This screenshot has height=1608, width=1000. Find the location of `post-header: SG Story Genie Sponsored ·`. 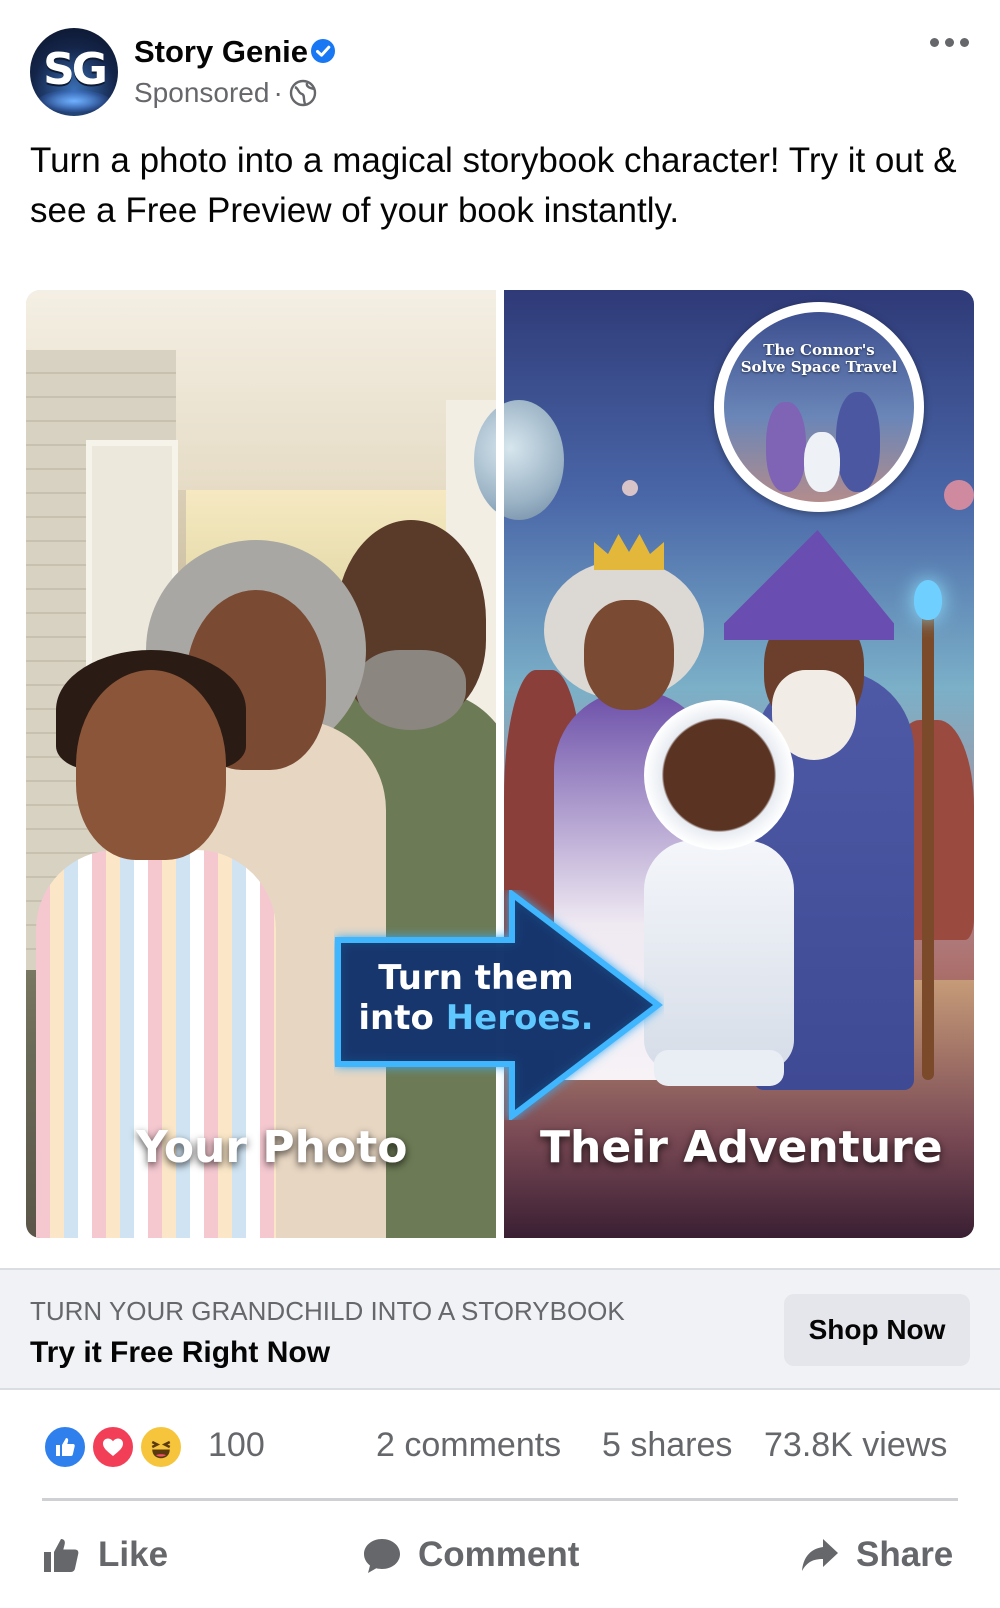

post-header: SG Story Genie Sponsored · is located at coordinates (500, 65).